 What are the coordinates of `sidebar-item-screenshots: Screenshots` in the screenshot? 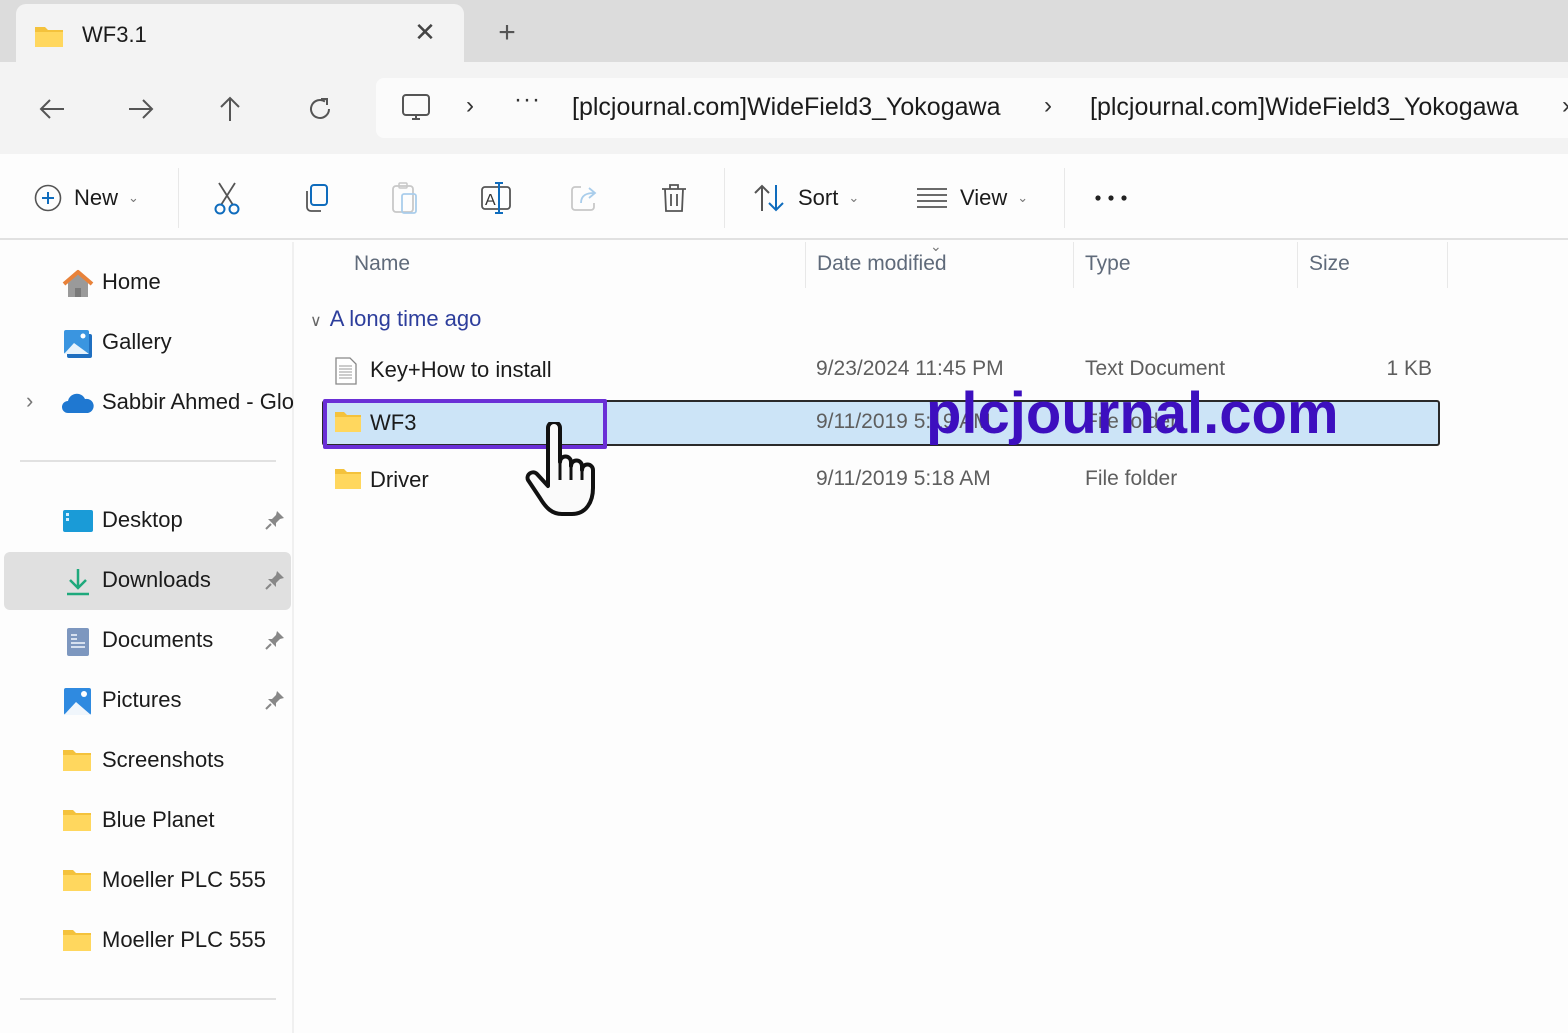 It's located at (147, 761).